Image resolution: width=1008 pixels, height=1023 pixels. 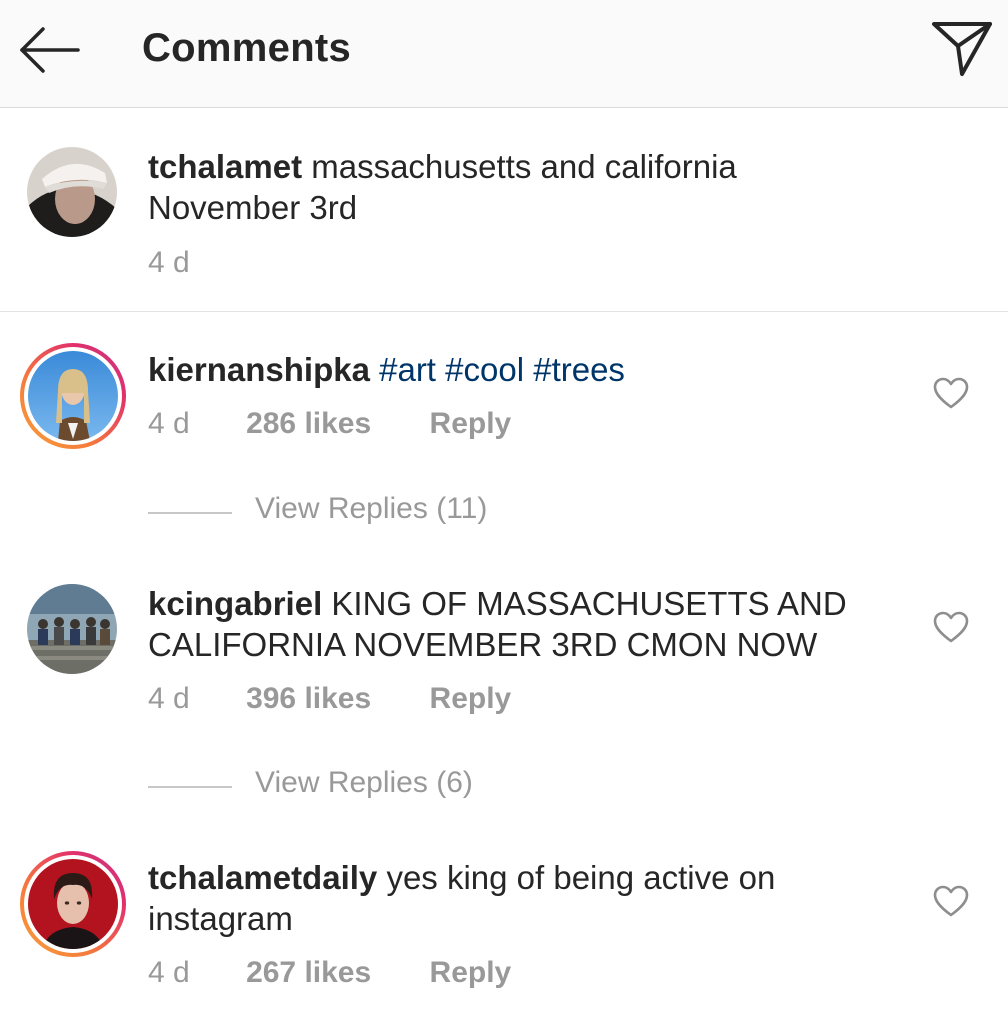 I want to click on hashtag-link: #trees, so click(x=579, y=369).